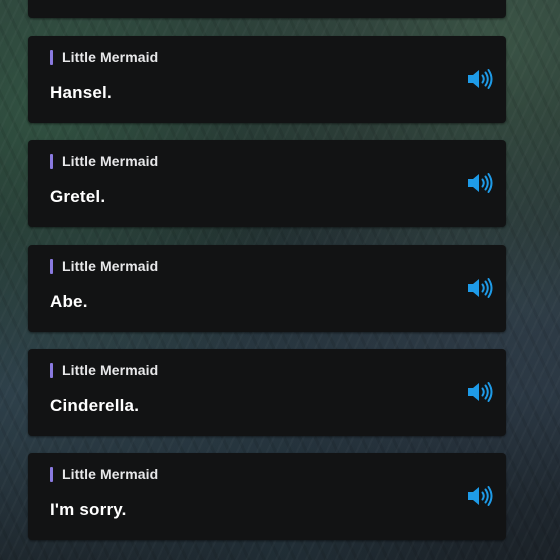 This screenshot has width=560, height=560. What do you see at coordinates (267, 79) in the screenshot?
I see `dialogue-card: Little Mermaid Hansel.` at bounding box center [267, 79].